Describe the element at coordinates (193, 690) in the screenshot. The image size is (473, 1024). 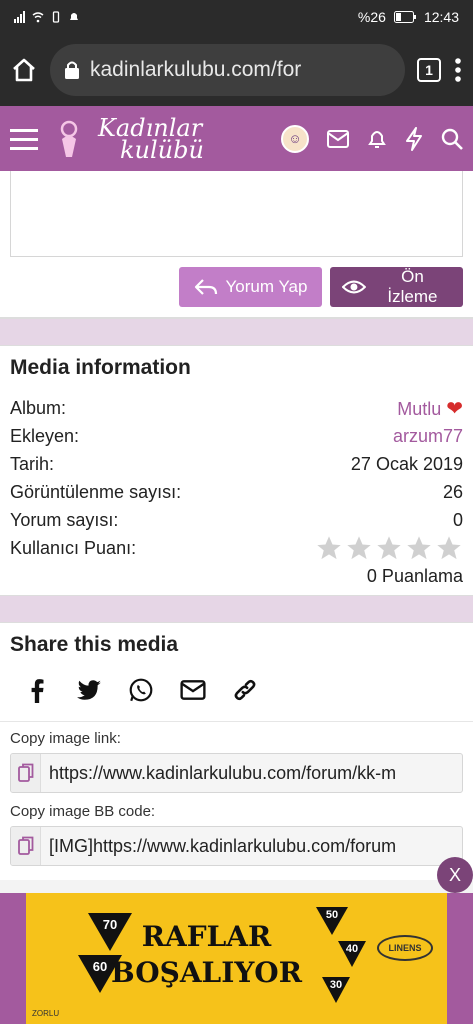
I see `email-share-icon` at that location.